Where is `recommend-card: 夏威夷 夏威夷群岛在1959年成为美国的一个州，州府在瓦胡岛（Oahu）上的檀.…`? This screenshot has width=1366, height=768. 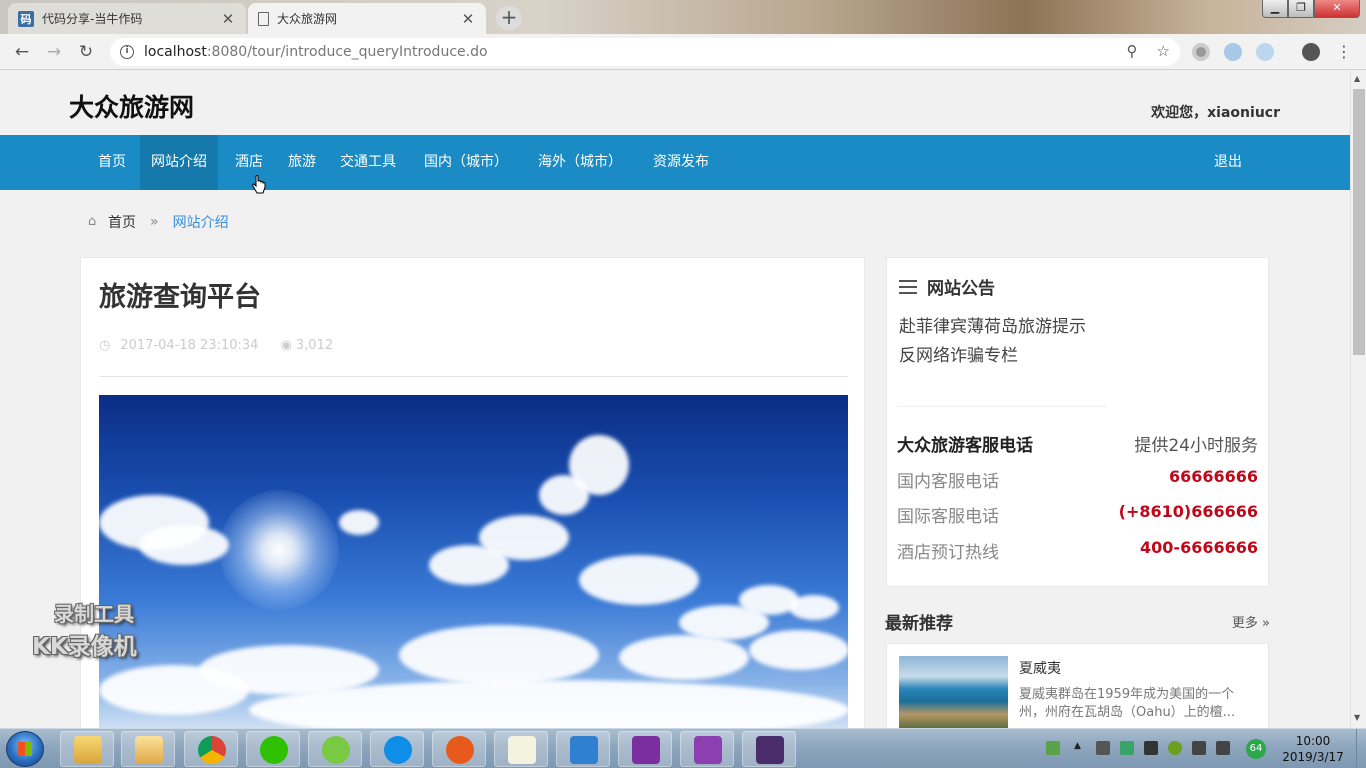
recommend-card: 夏威夷 夏威夷群岛在1959年成为美国的一个州，州府在瓦胡岛（Oahu）上的檀.… is located at coordinates (1077, 685).